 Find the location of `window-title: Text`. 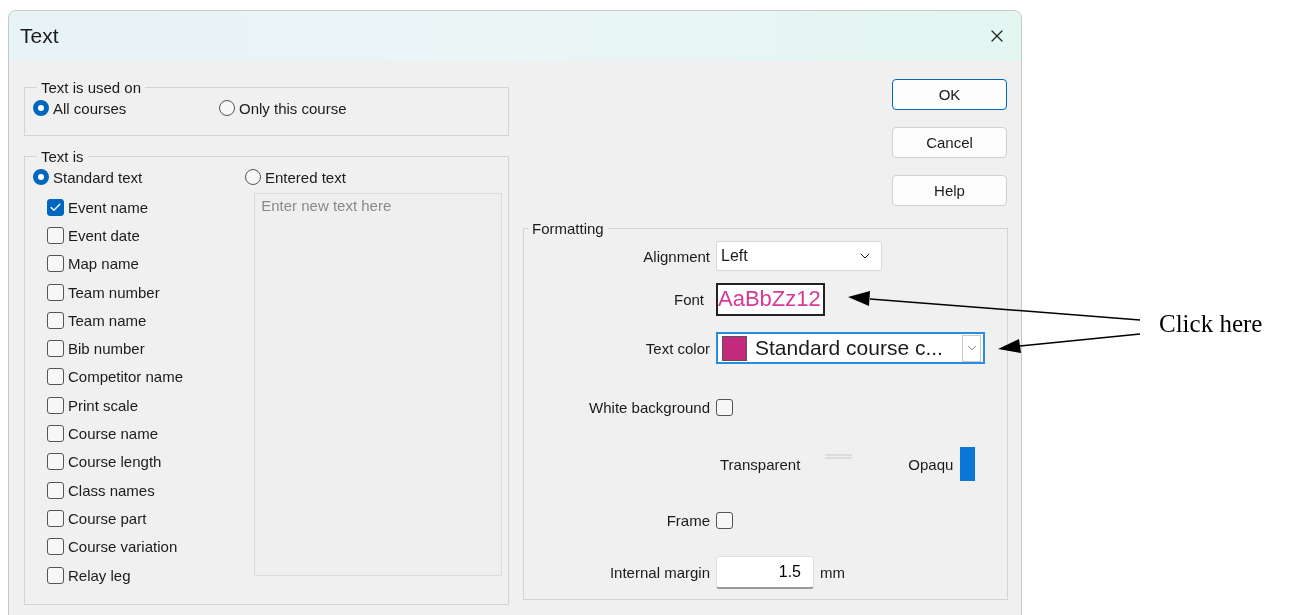

window-title: Text is located at coordinates (39, 36).